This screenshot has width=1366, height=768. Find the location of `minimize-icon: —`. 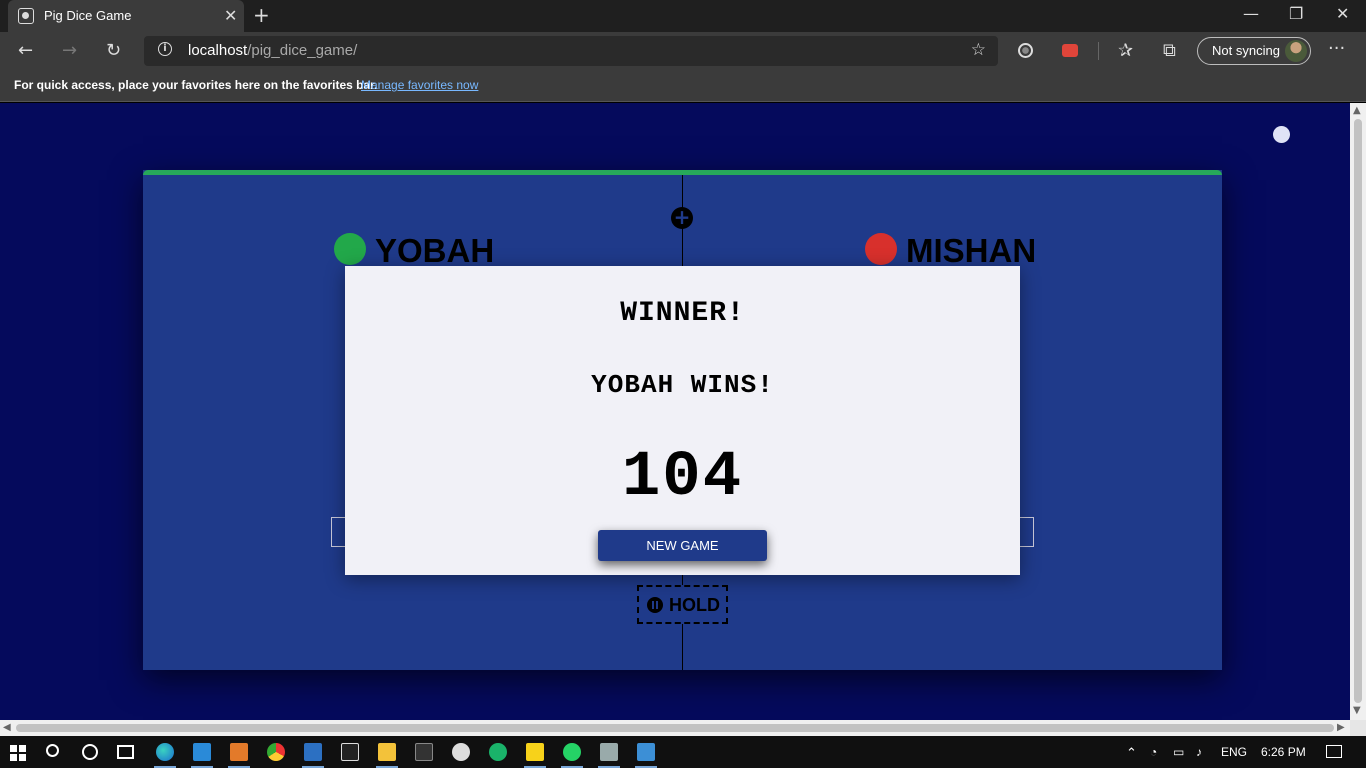

minimize-icon: — is located at coordinates (1251, 13).